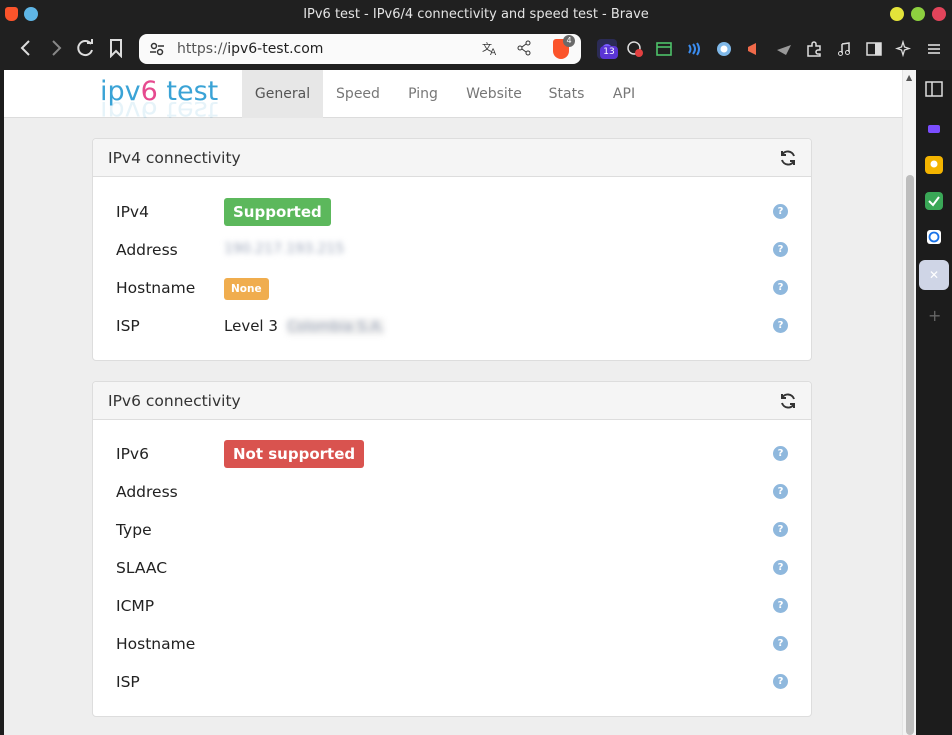 The height and width of the screenshot is (735, 952). What do you see at coordinates (934, 201) in the screenshot?
I see `sidebar-tasks-icon` at bounding box center [934, 201].